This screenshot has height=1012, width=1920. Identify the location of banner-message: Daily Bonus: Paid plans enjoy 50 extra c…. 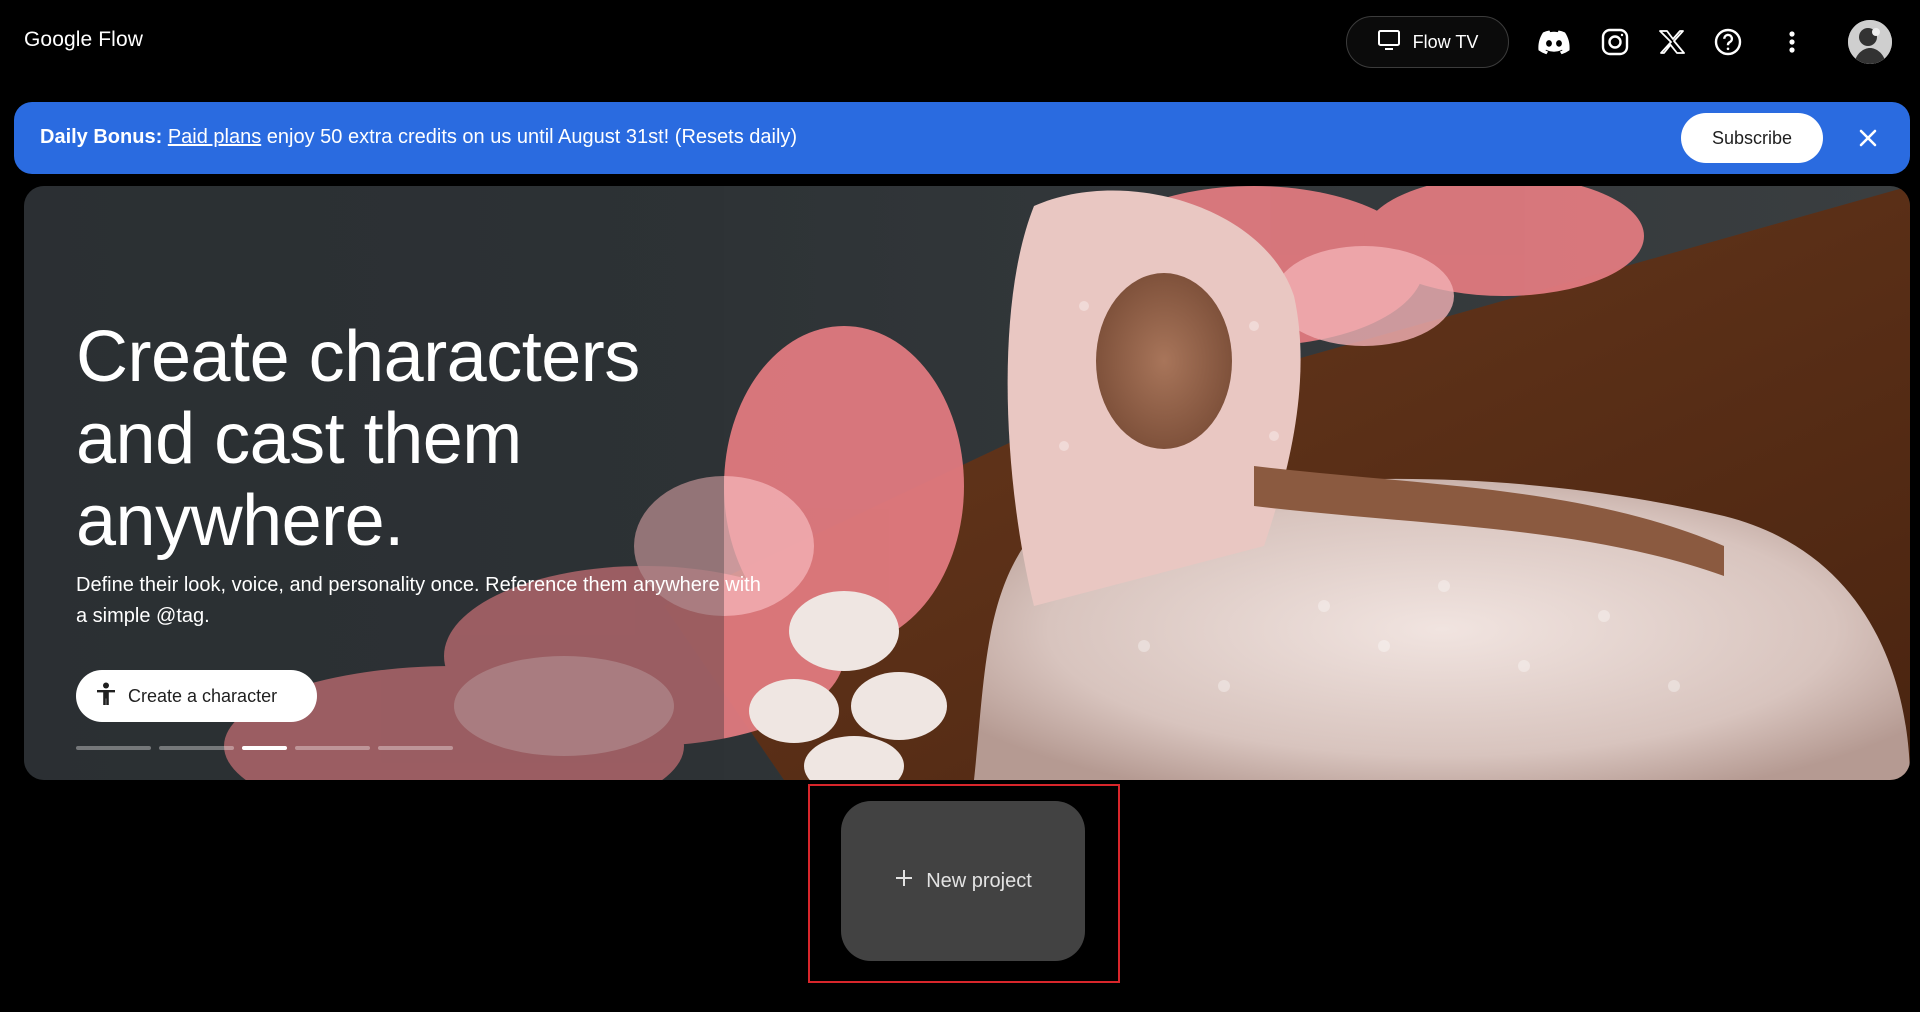
(418, 137).